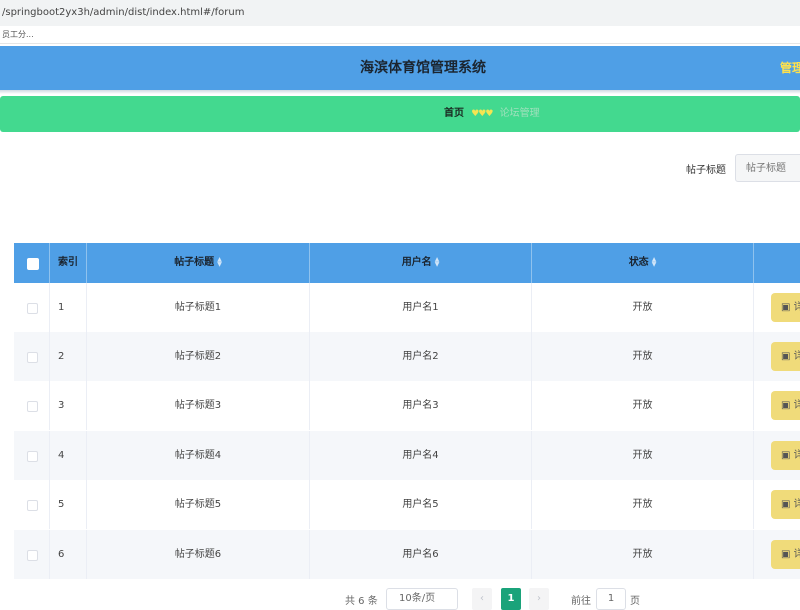 Image resolution: width=800 pixels, height=610 pixels. Describe the element at coordinates (68, 405) in the screenshot. I see `row-index: 3` at that location.